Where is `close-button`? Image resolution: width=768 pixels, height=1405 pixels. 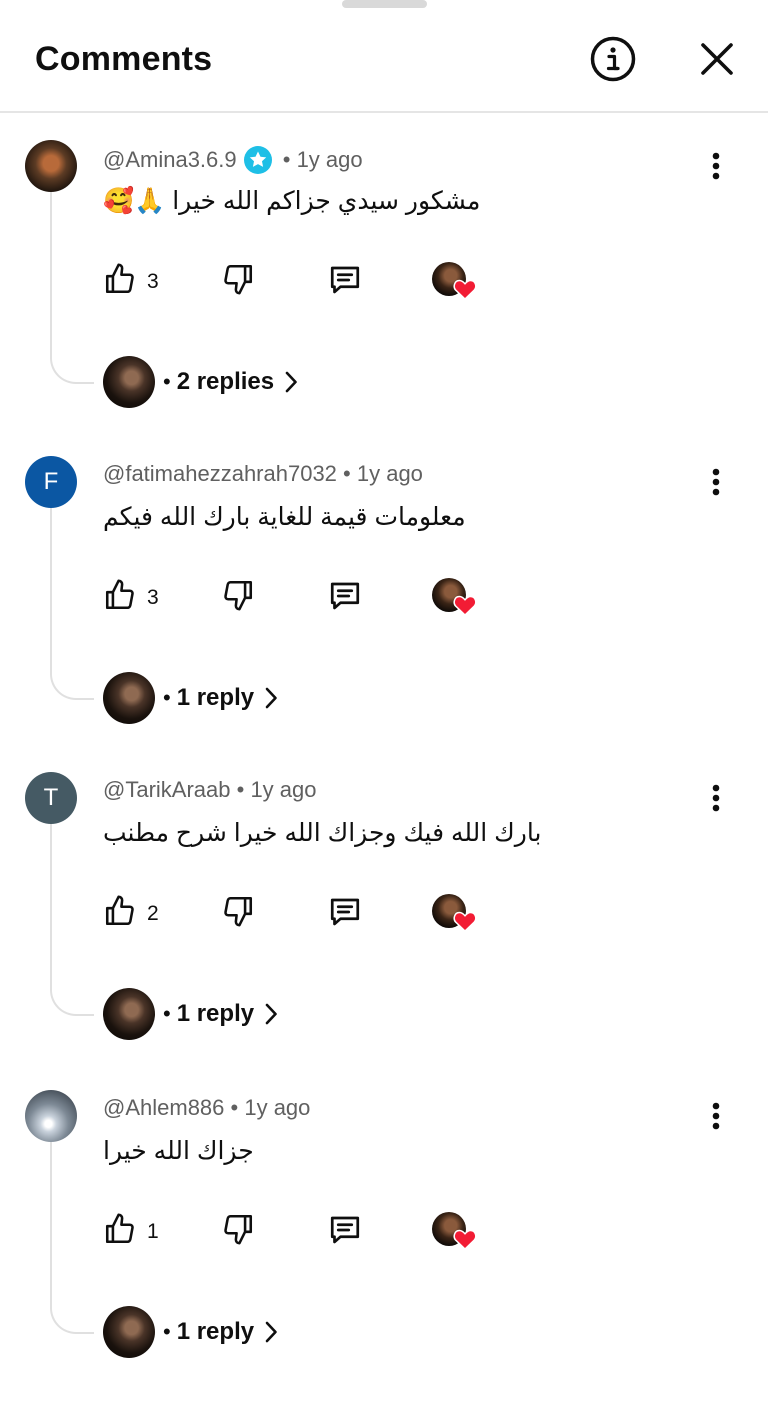
close-button is located at coordinates (717, 61).